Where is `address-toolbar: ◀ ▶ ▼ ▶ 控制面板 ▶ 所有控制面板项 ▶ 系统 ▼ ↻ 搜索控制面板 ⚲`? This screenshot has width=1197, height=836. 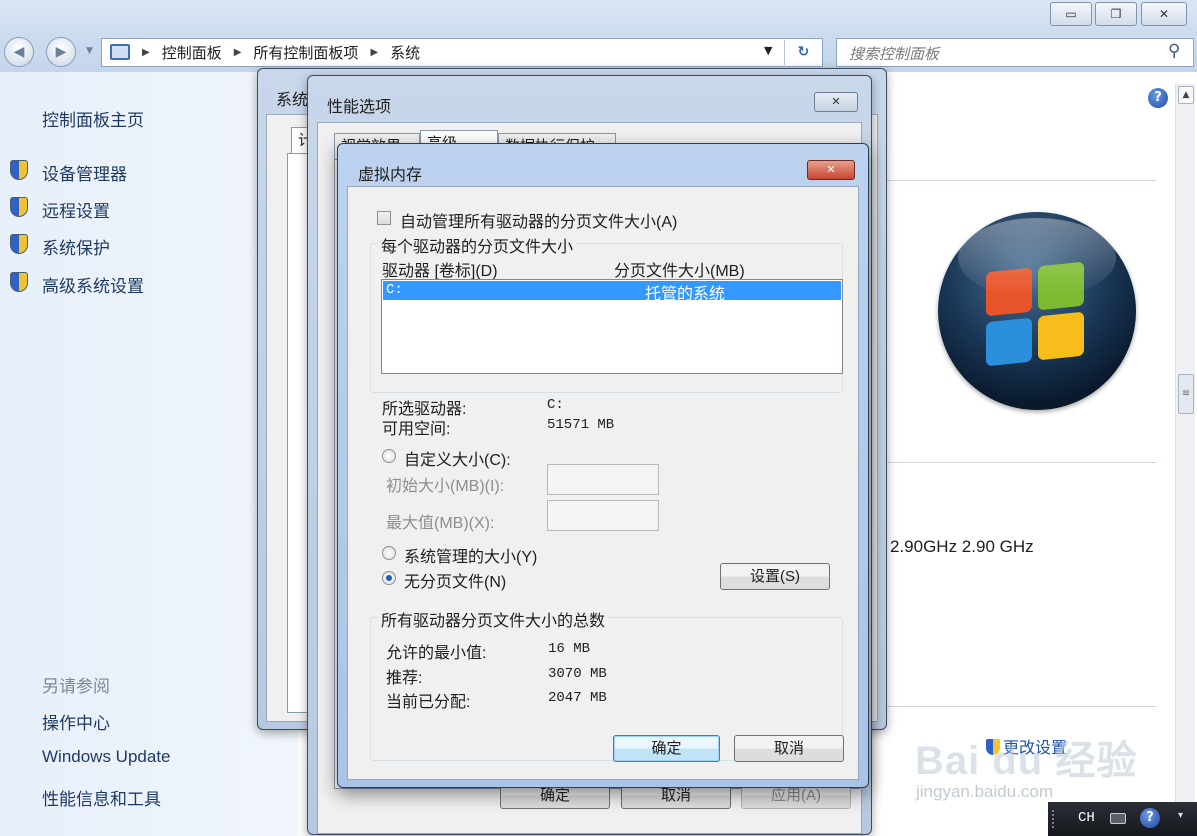 address-toolbar: ◀ ▶ ▼ ▶ 控制面板 ▶ 所有控制面板项 ▶ 系统 ▼ ↻ 搜索控制面板 ⚲ is located at coordinates (598, 52).